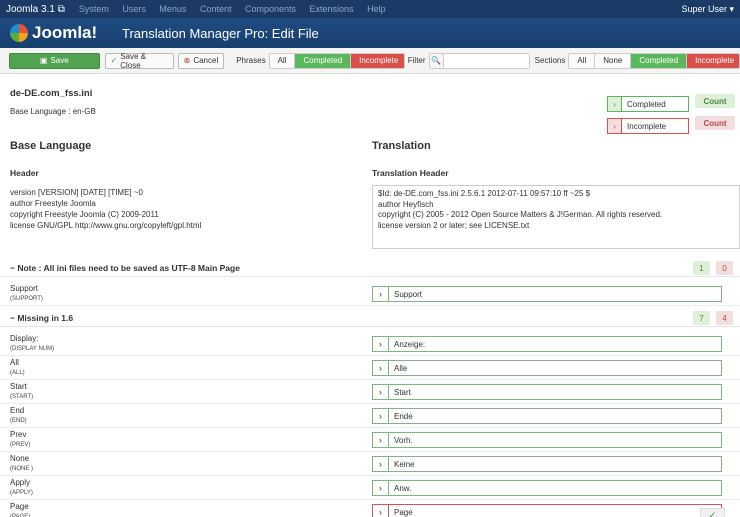 The width and height of the screenshot is (740, 517). I want to click on menu-system: System, so click(94, 9).